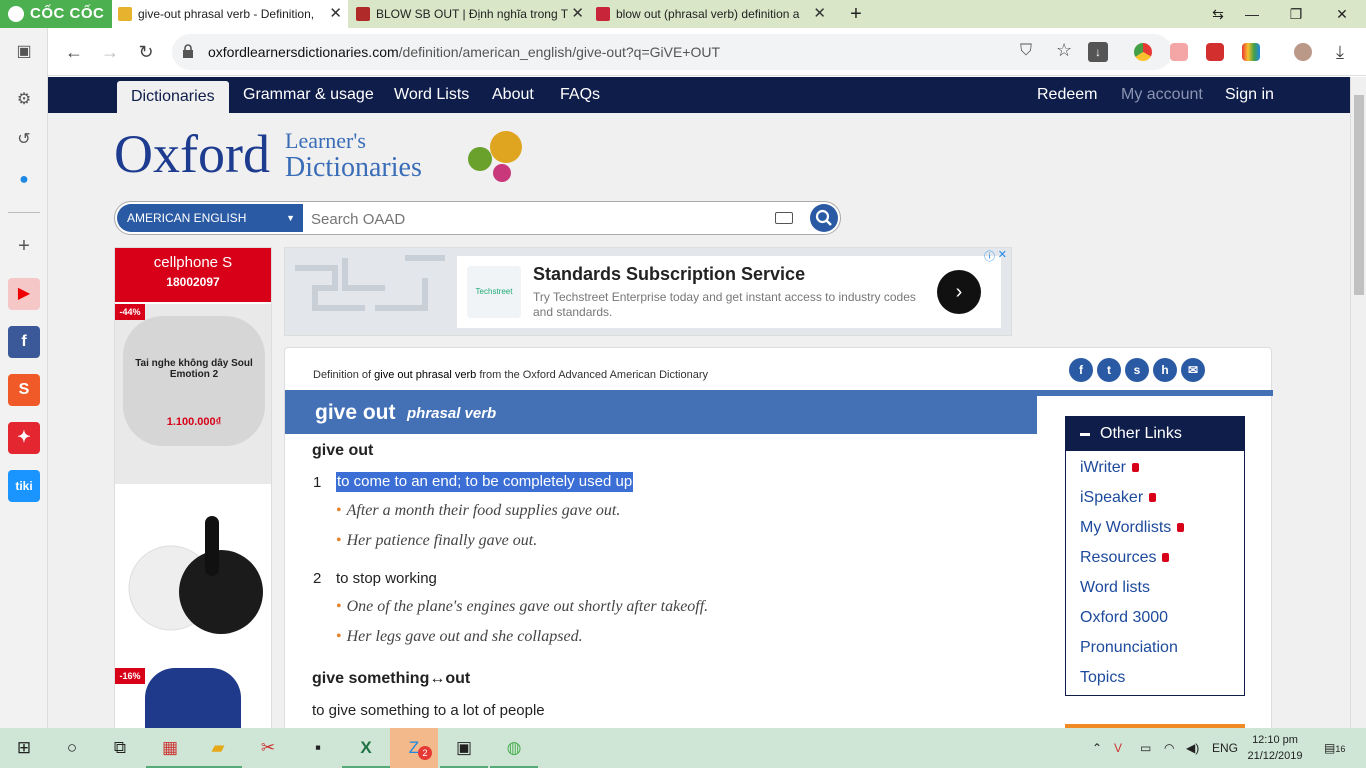  Describe the element at coordinates (1129, 648) in the screenshot. I see `link-pronunciation: Pronunciation` at that location.